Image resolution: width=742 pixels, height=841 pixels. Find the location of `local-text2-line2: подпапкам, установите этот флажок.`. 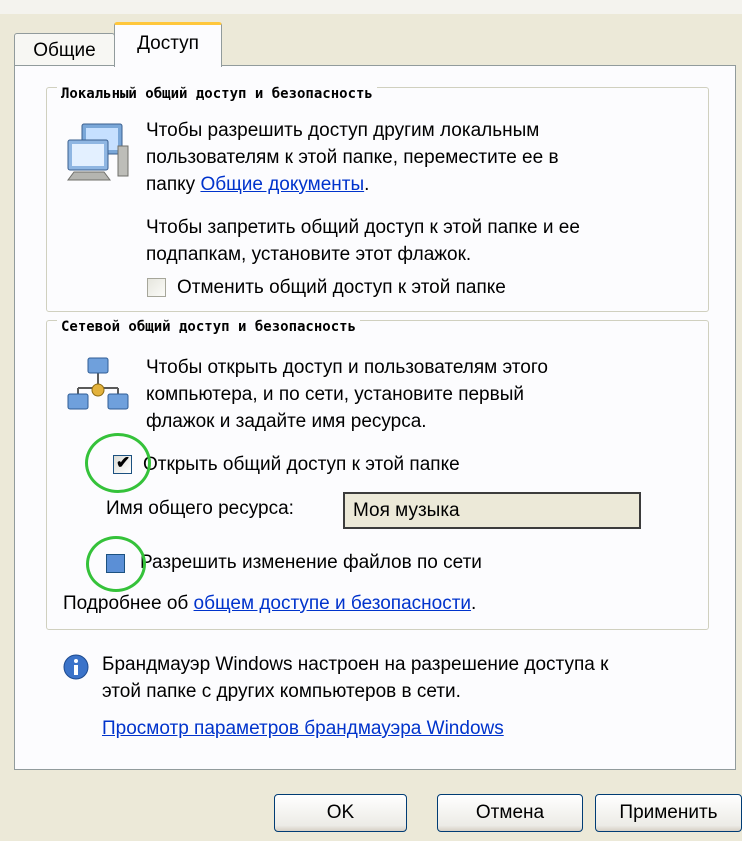

local-text2-line2: подпапкам, установите этот флажок. is located at coordinates (309, 254).